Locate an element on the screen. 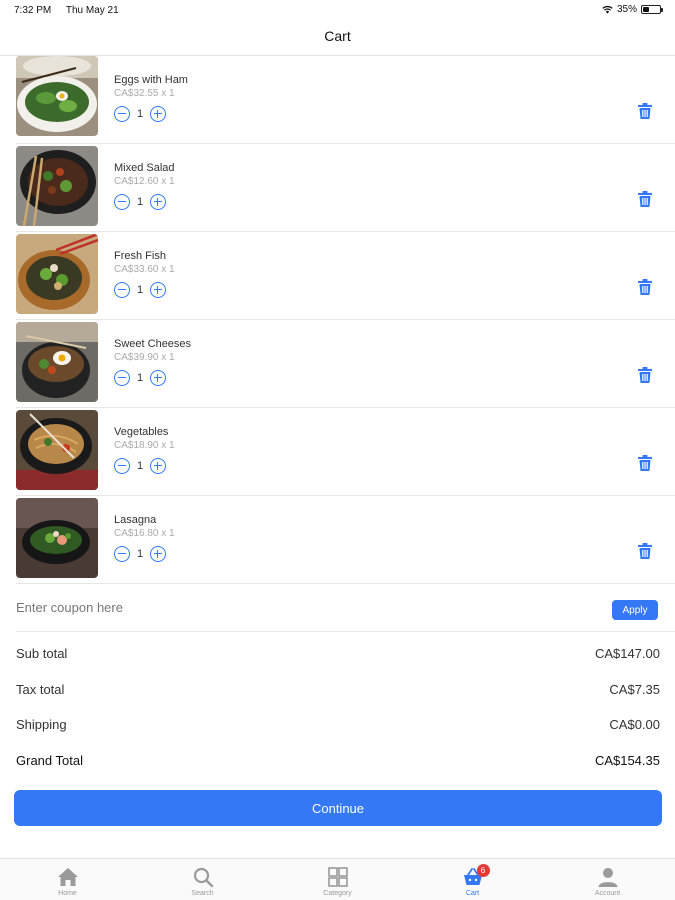 Image resolution: width=675 pixels, height=900 pixels. tab-label: Category is located at coordinates (337, 893).